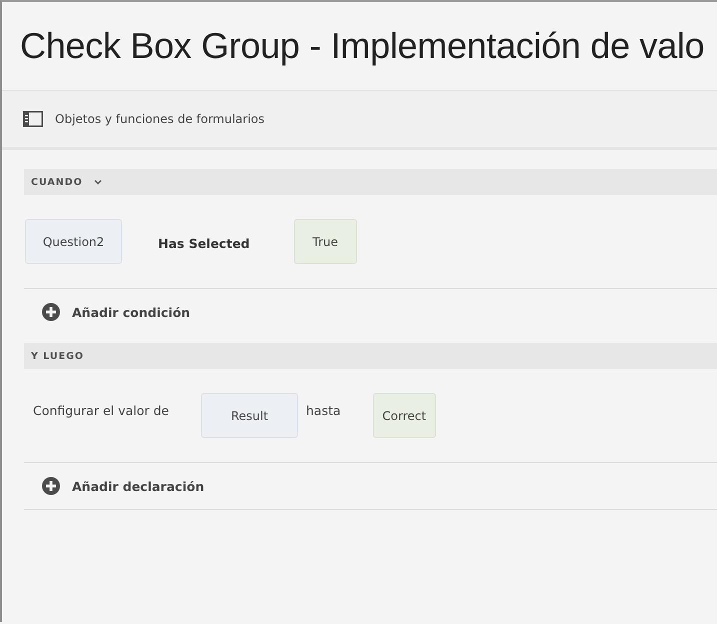 The width and height of the screenshot is (717, 624). What do you see at coordinates (73, 241) in the screenshot?
I see `field-chip: Question2` at bounding box center [73, 241].